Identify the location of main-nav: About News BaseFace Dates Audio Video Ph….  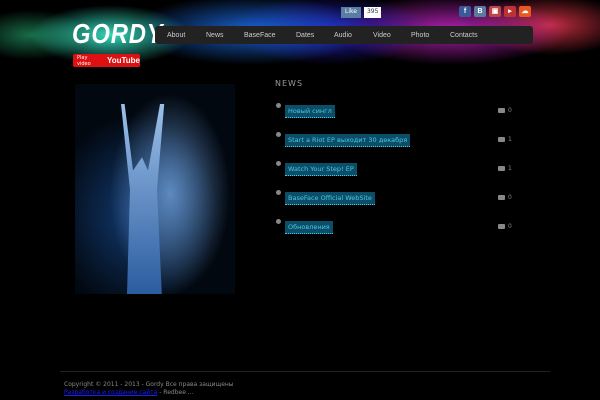
(344, 35).